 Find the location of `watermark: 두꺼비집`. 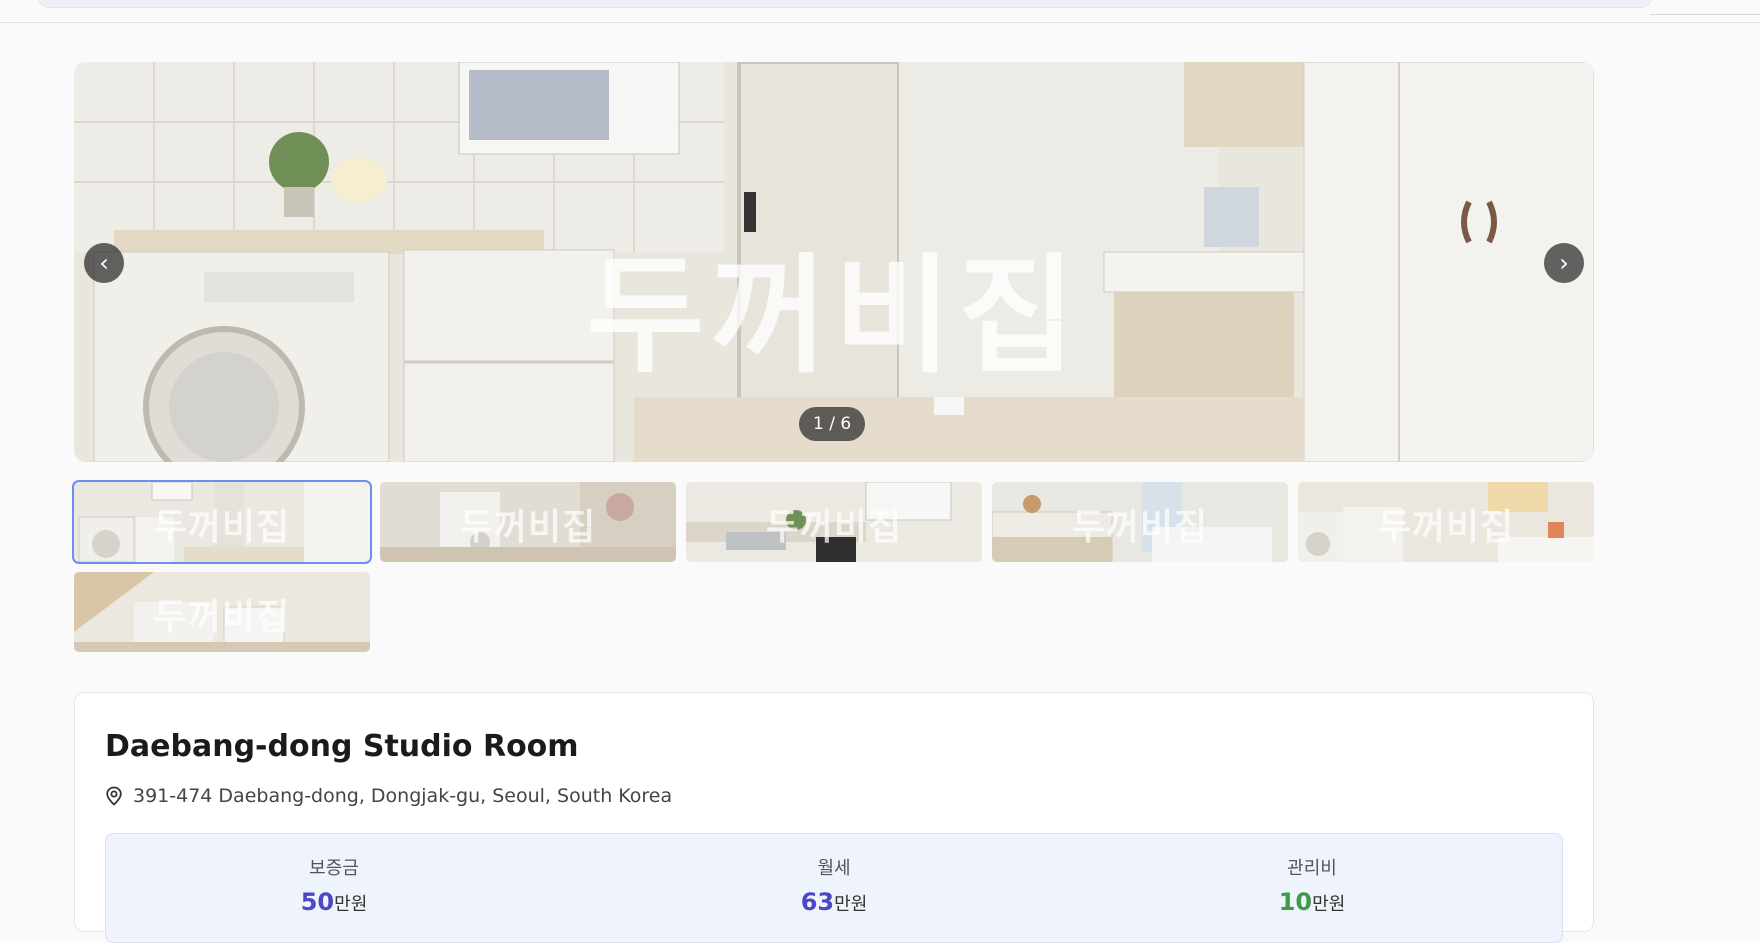

watermark: 두꺼비집 is located at coordinates (834, 316).